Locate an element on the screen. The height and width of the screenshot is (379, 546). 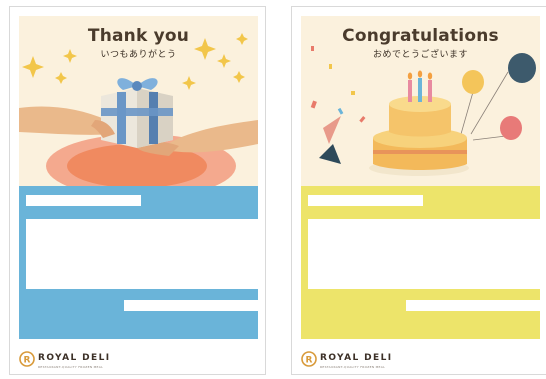
card-subtitle: おめでとうございます is located at coordinates (420, 55).